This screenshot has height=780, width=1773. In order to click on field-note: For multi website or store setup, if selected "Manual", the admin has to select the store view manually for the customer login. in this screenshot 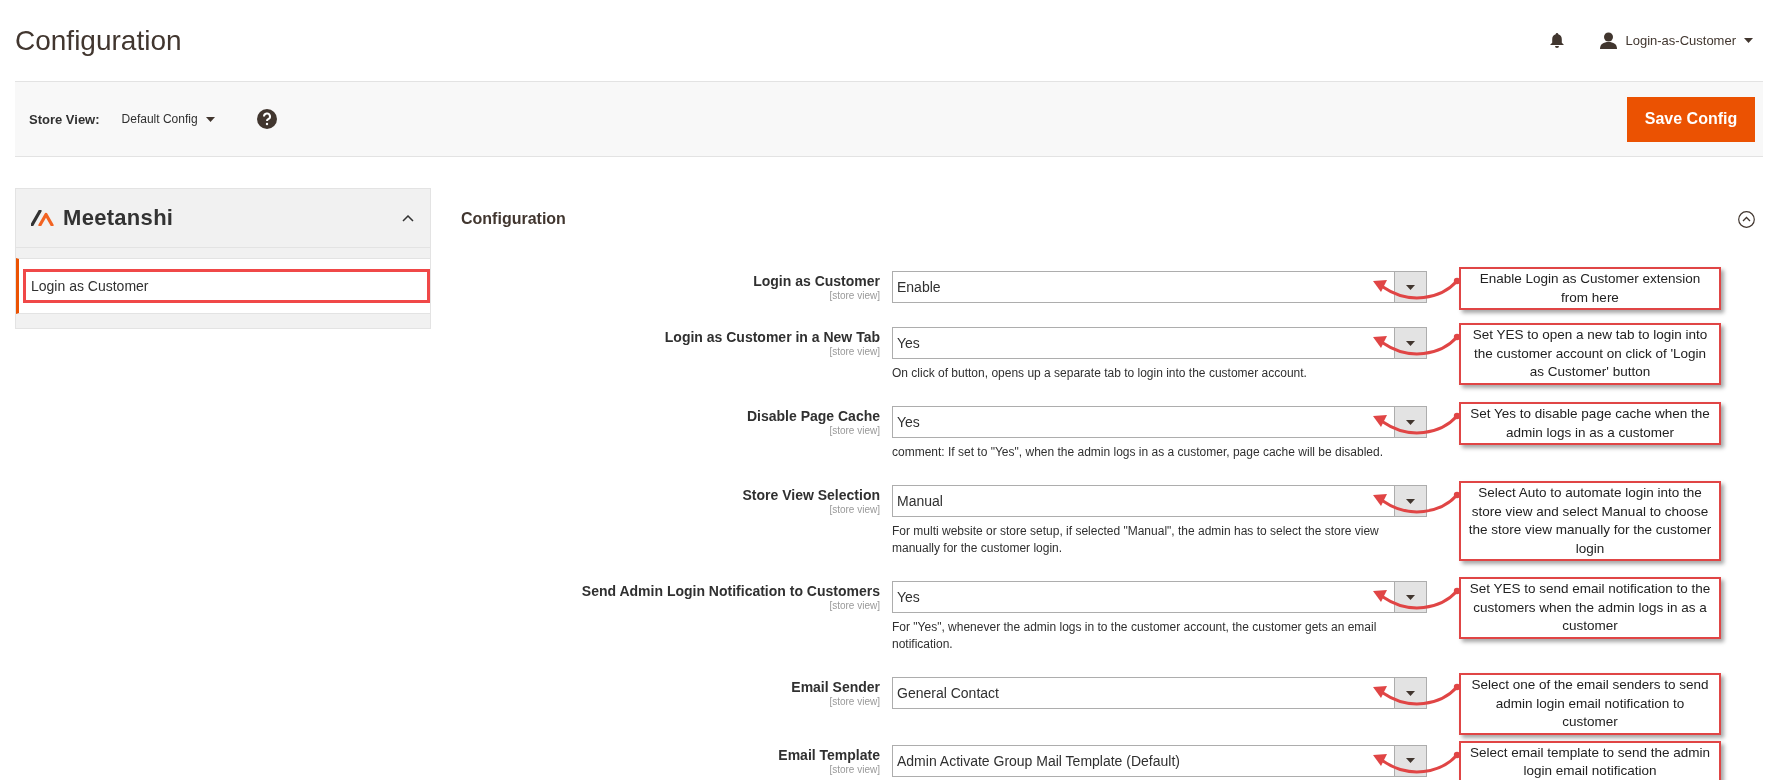, I will do `click(1136, 540)`.